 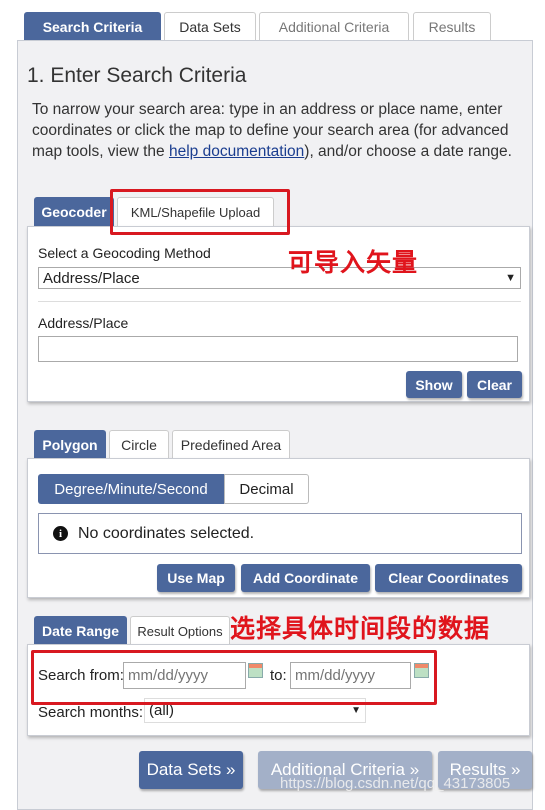 What do you see at coordinates (180, 630) in the screenshot?
I see `tab-result-options: Result Options` at bounding box center [180, 630].